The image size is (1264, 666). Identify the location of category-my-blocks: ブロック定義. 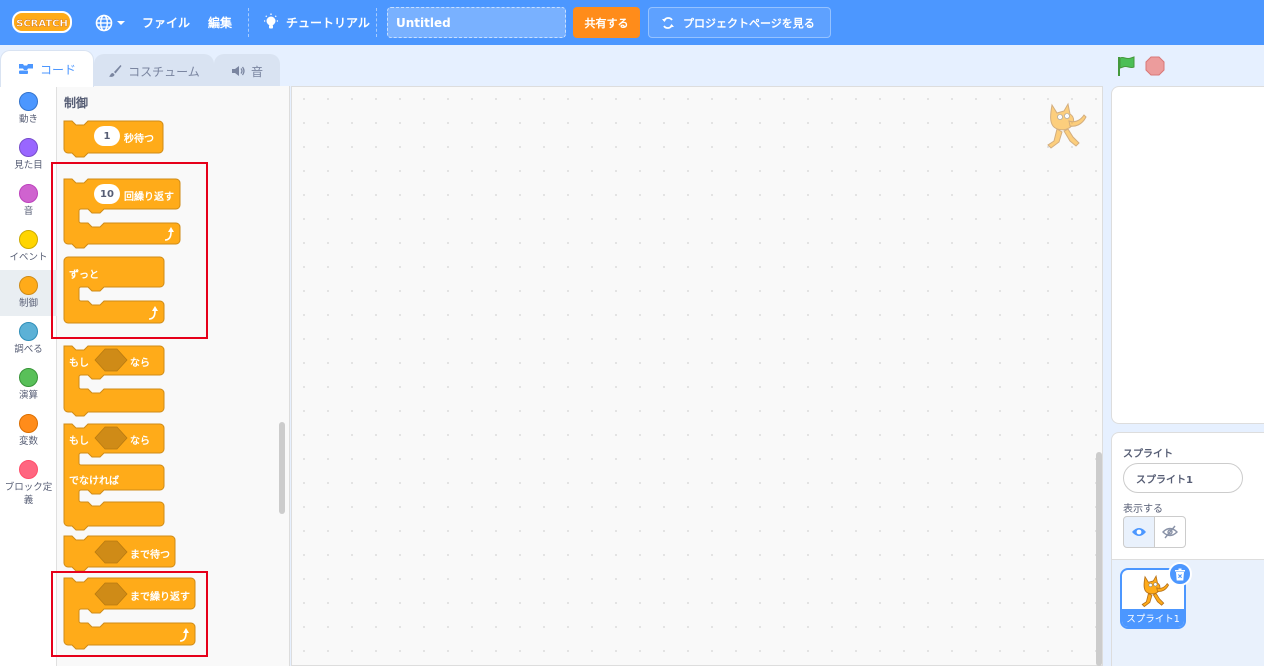
(28, 481).